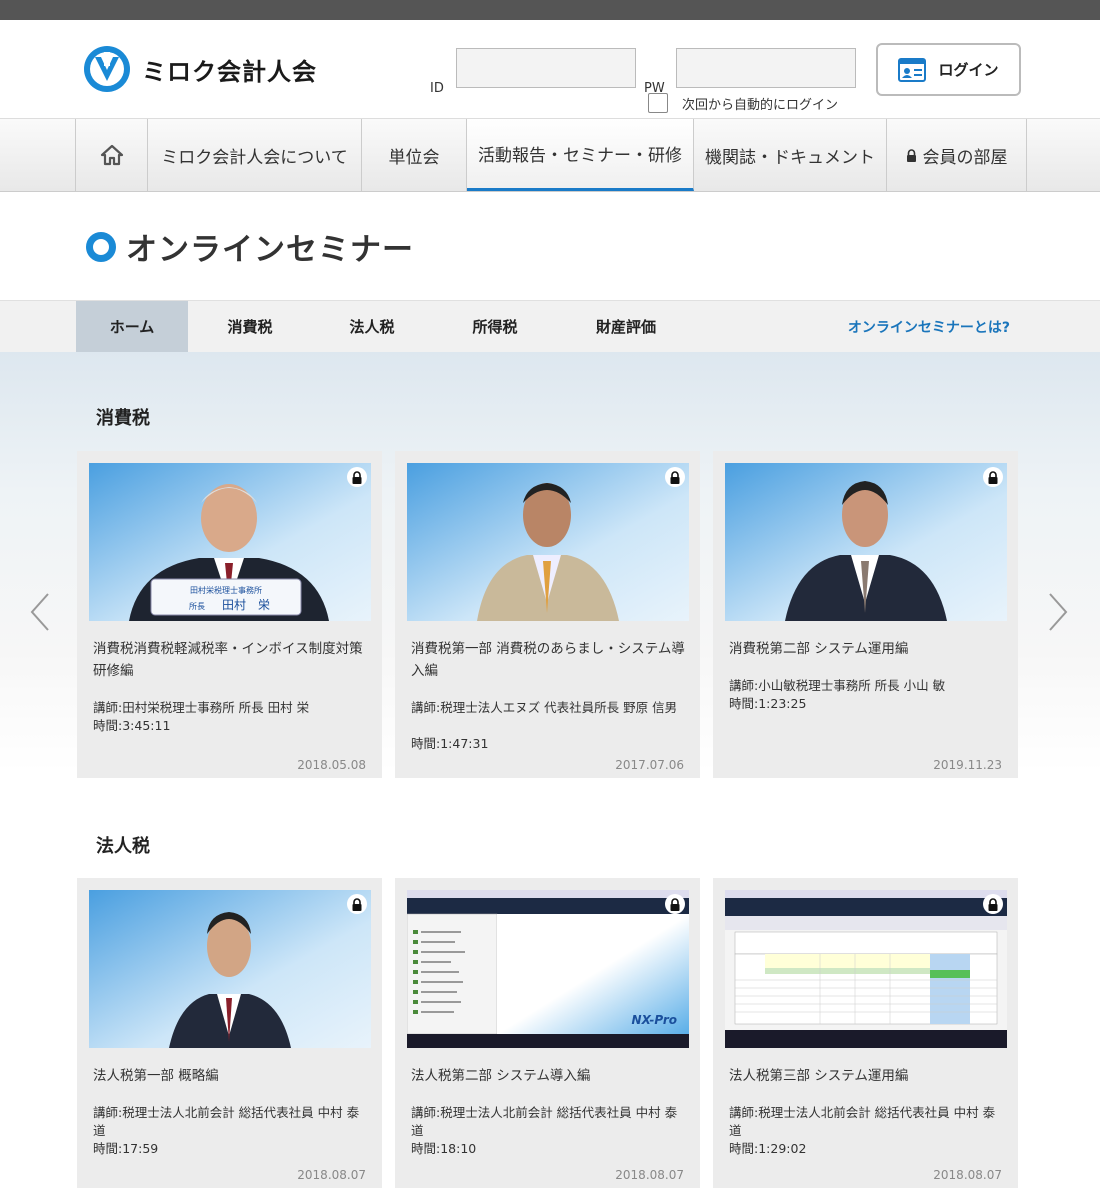 Image resolution: width=1100 pixels, height=1200 pixels. What do you see at coordinates (107, 69) in the screenshot?
I see `miroku-logo-icon` at bounding box center [107, 69].